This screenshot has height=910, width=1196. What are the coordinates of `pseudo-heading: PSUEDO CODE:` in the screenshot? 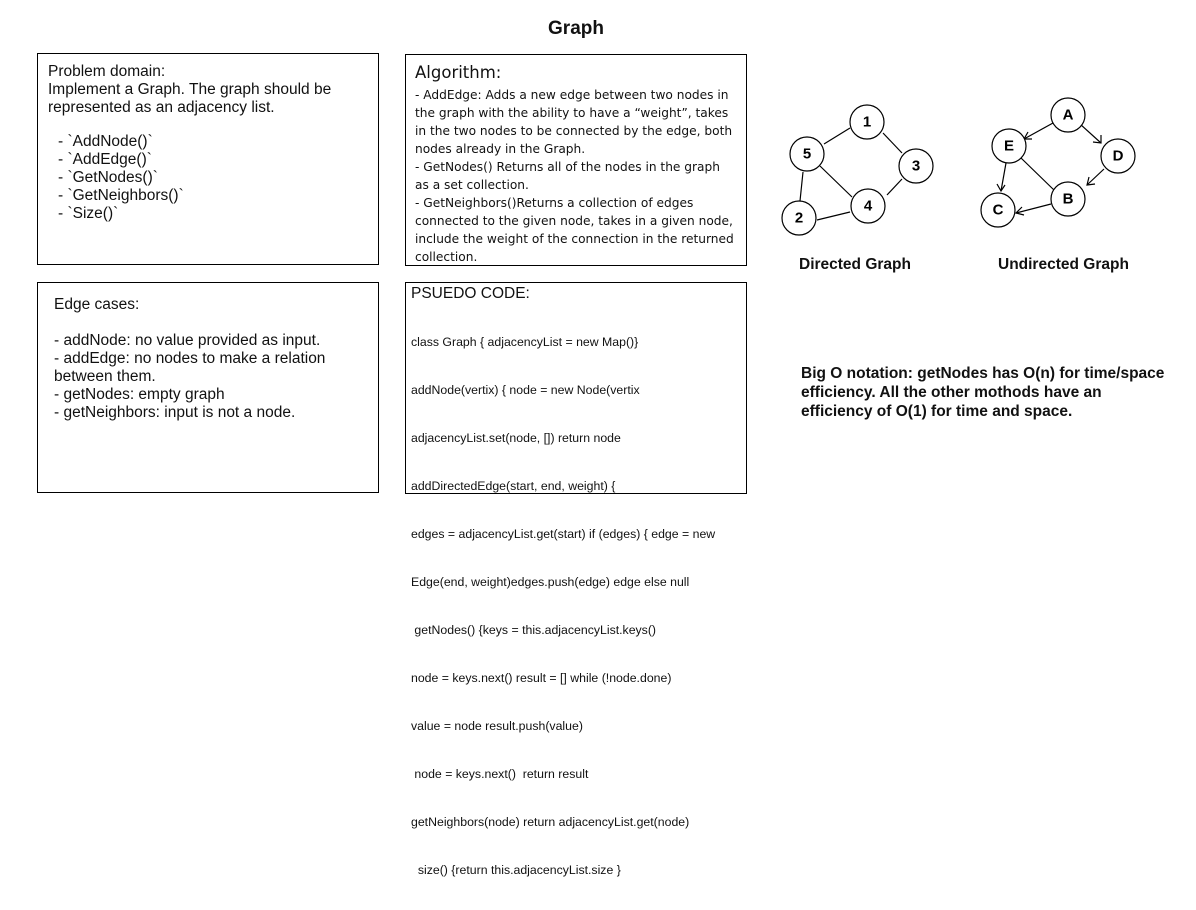 It's located at (470, 293).